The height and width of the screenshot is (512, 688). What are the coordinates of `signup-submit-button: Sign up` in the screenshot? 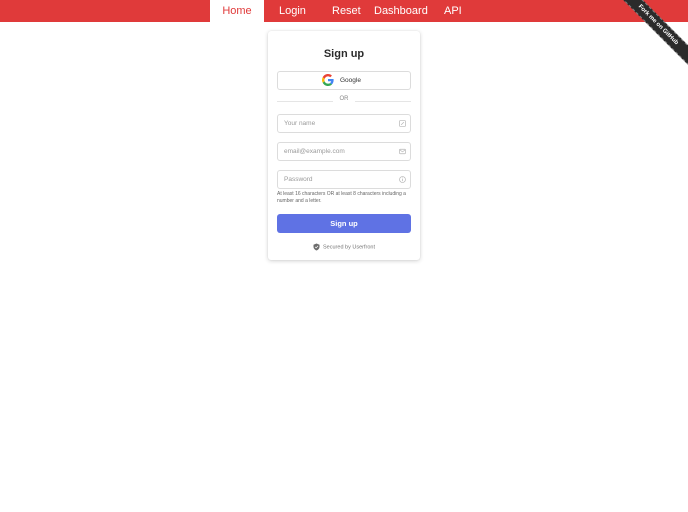 It's located at (344, 223).